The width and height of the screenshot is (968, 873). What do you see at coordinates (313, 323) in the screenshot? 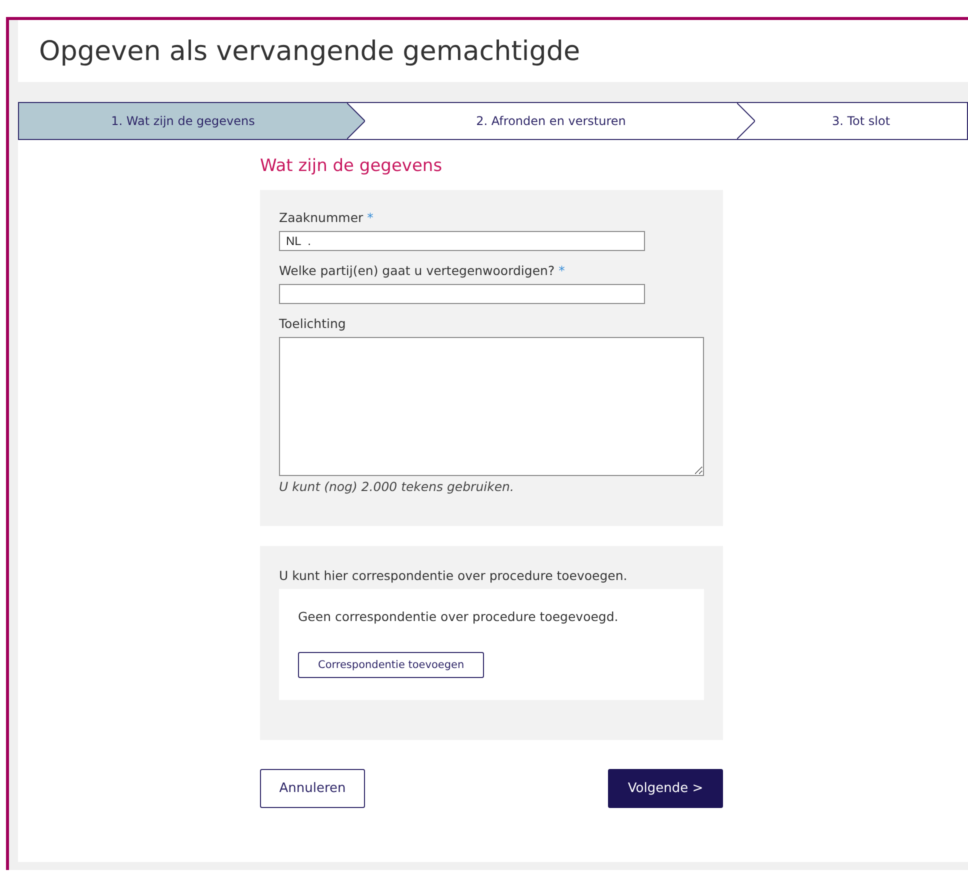
I see `field-label: Toelichting` at bounding box center [313, 323].